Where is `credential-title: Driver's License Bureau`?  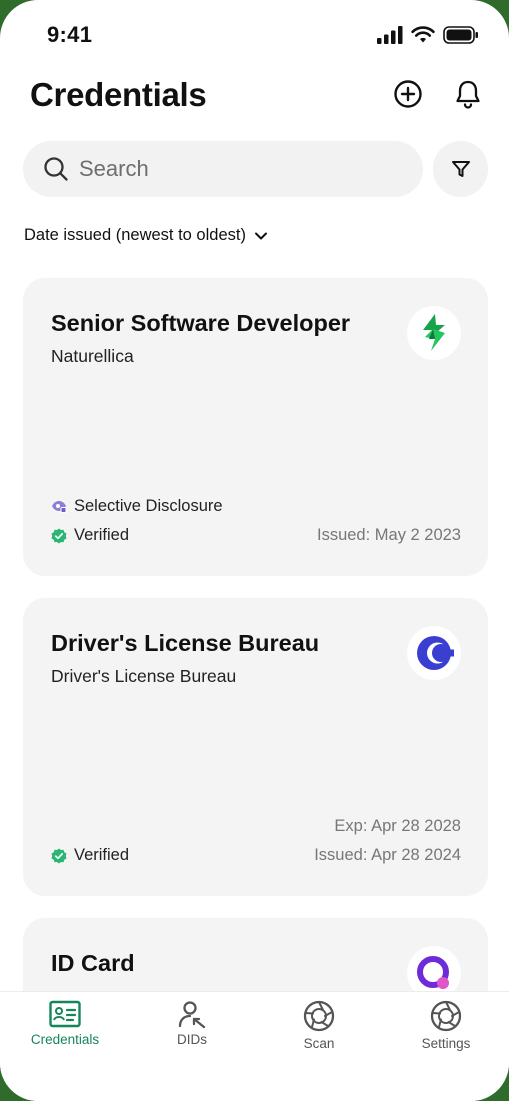
credential-title: Driver's License Bureau is located at coordinates (185, 643).